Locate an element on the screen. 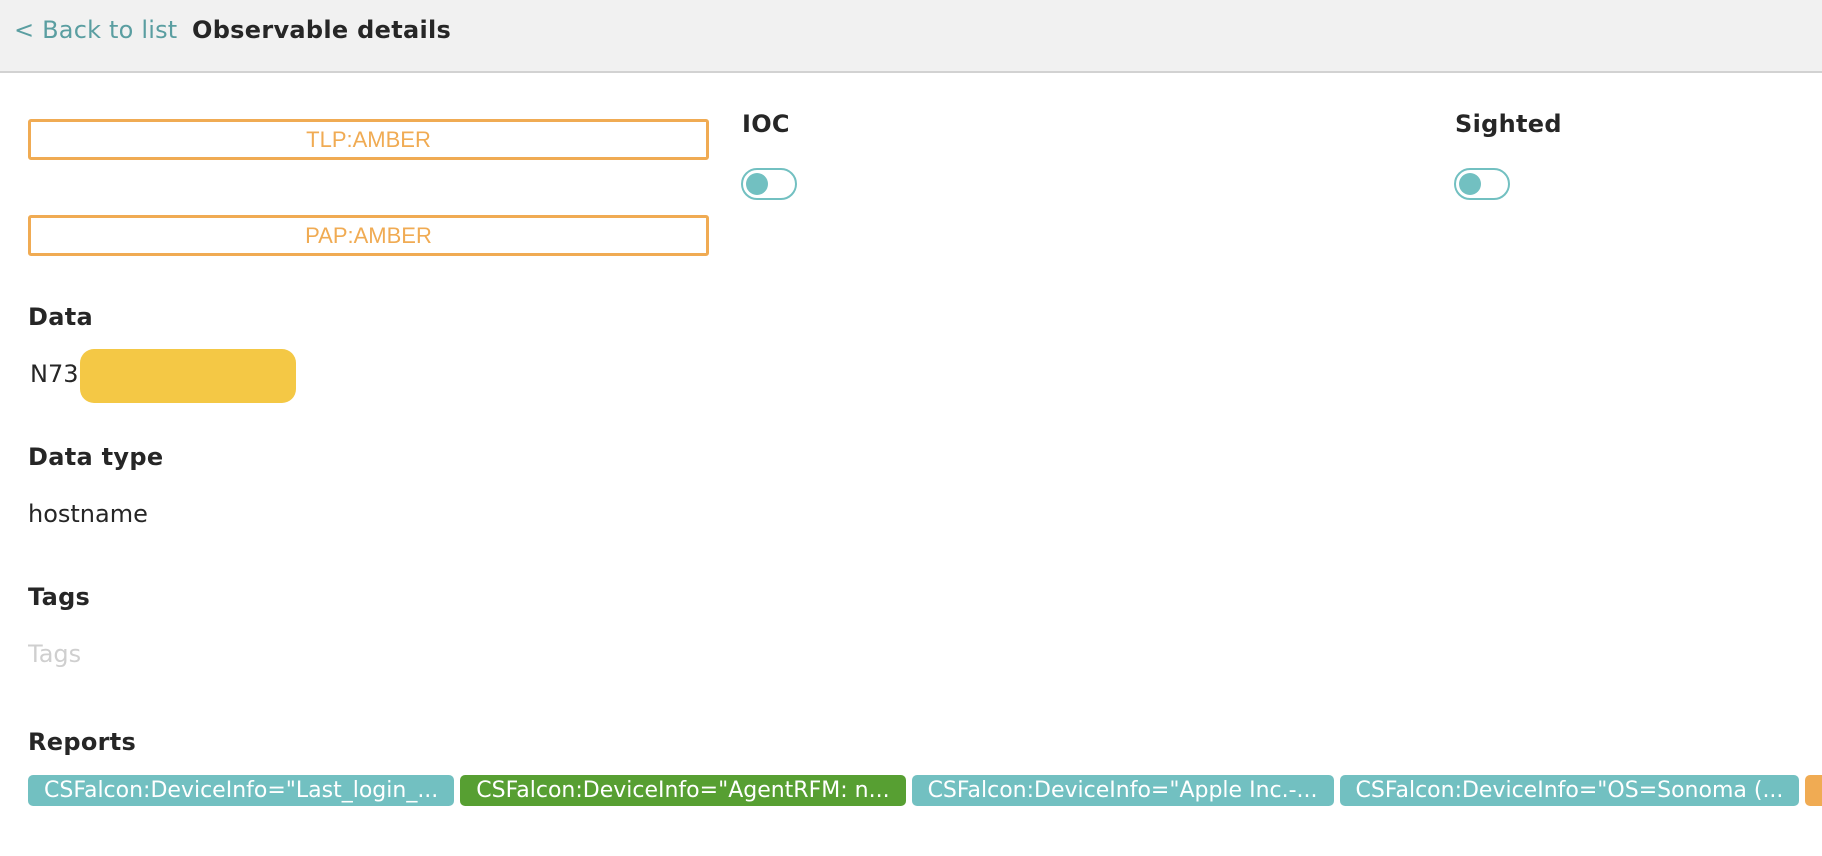 The height and width of the screenshot is (856, 1822). data-value: N73 is located at coordinates (54, 374).